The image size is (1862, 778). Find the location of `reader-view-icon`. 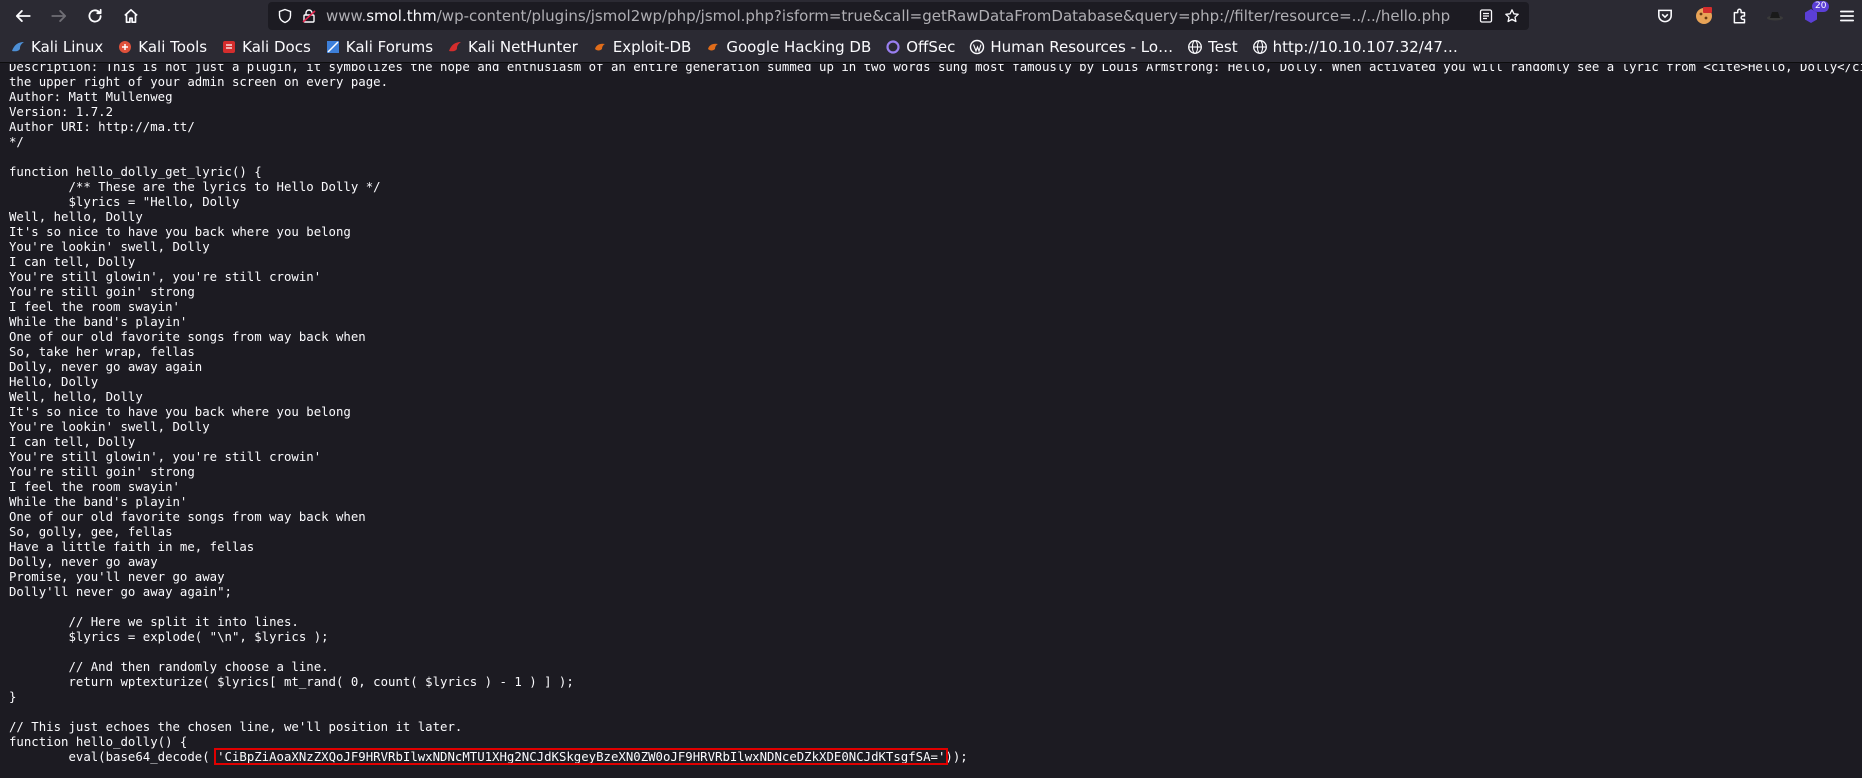

reader-view-icon is located at coordinates (1486, 16).